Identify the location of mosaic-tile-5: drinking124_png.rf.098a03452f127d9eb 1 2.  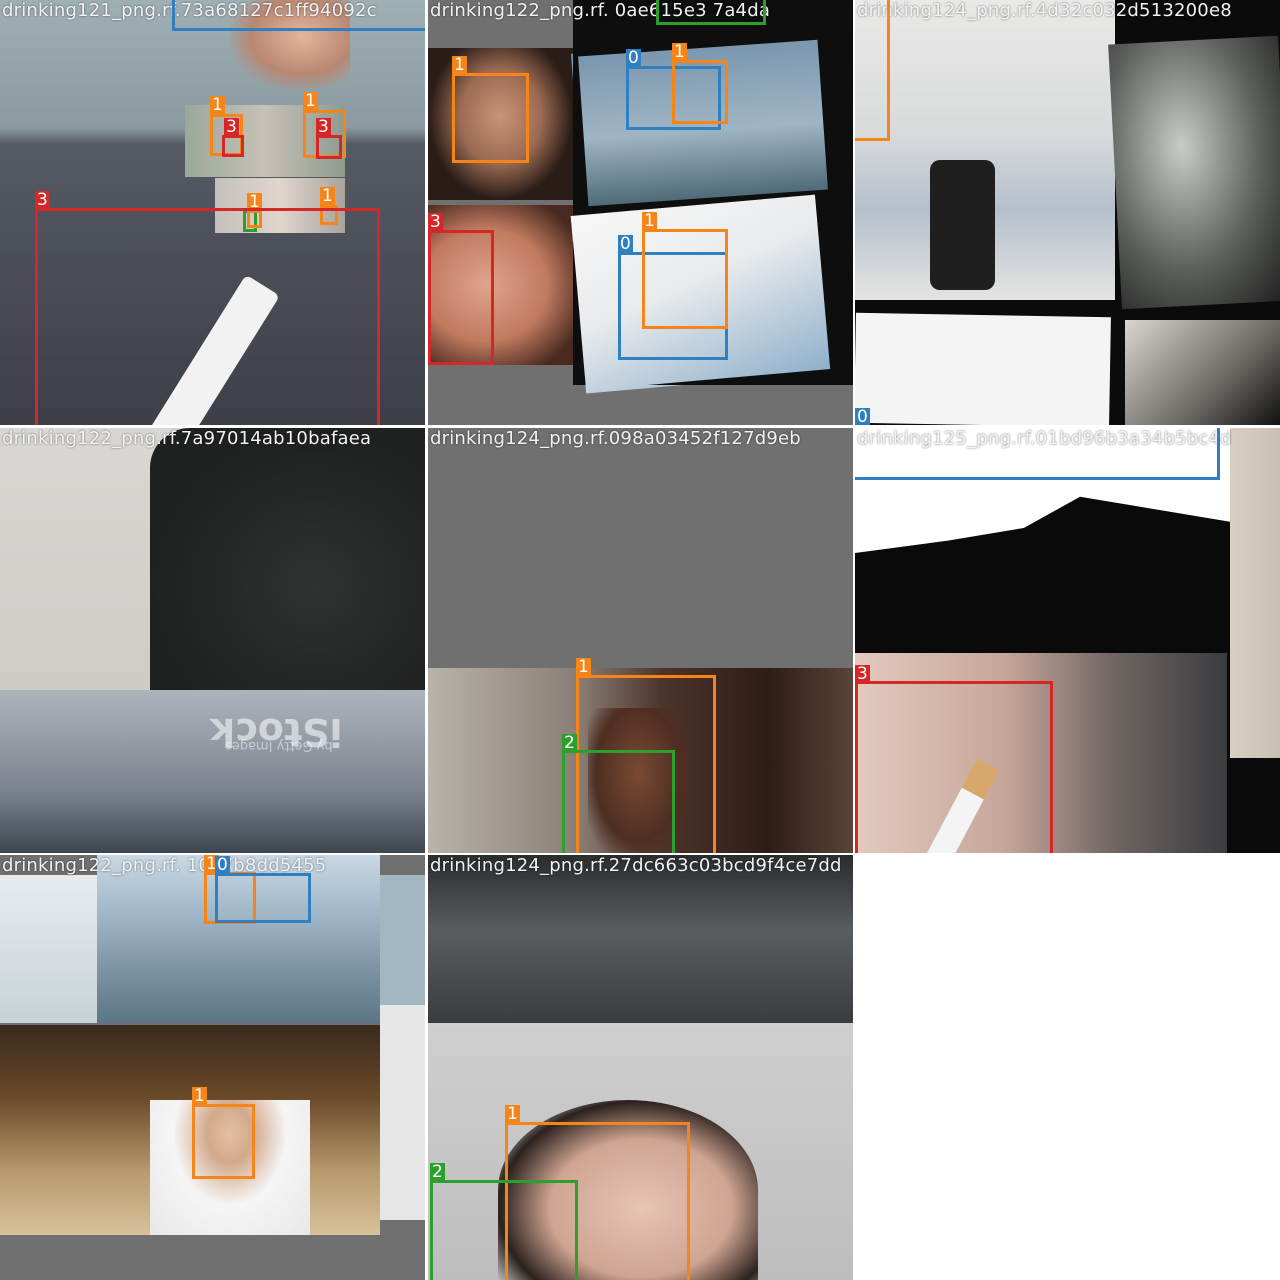
(640, 640).